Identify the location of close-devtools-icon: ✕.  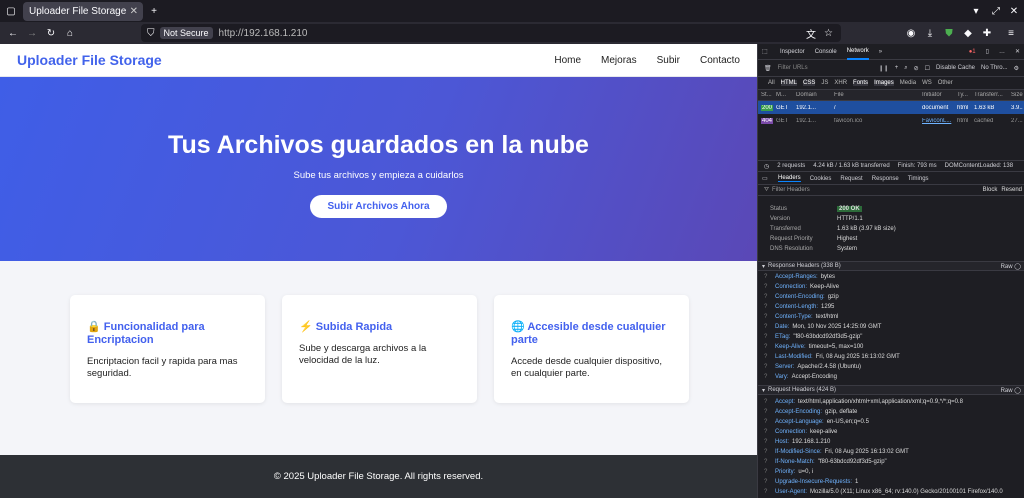
(1019, 51).